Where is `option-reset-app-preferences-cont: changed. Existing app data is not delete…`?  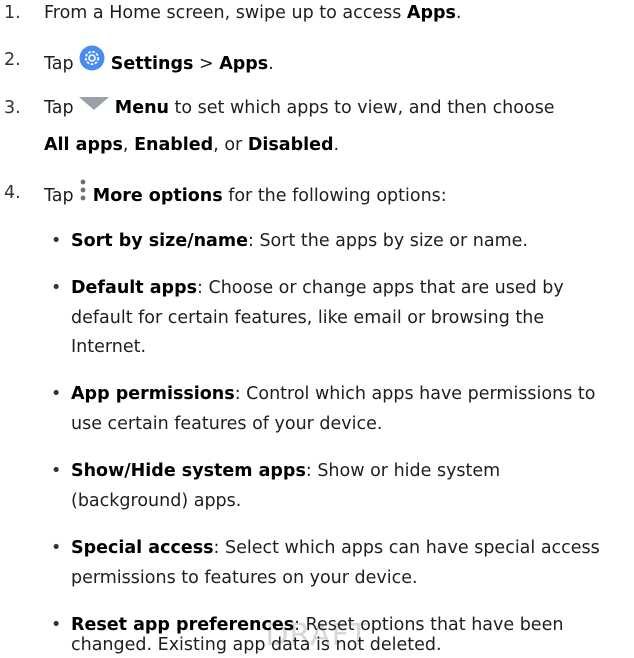
option-reset-app-preferences-cont: changed. Existing app data is not delete… is located at coordinates (256, 645).